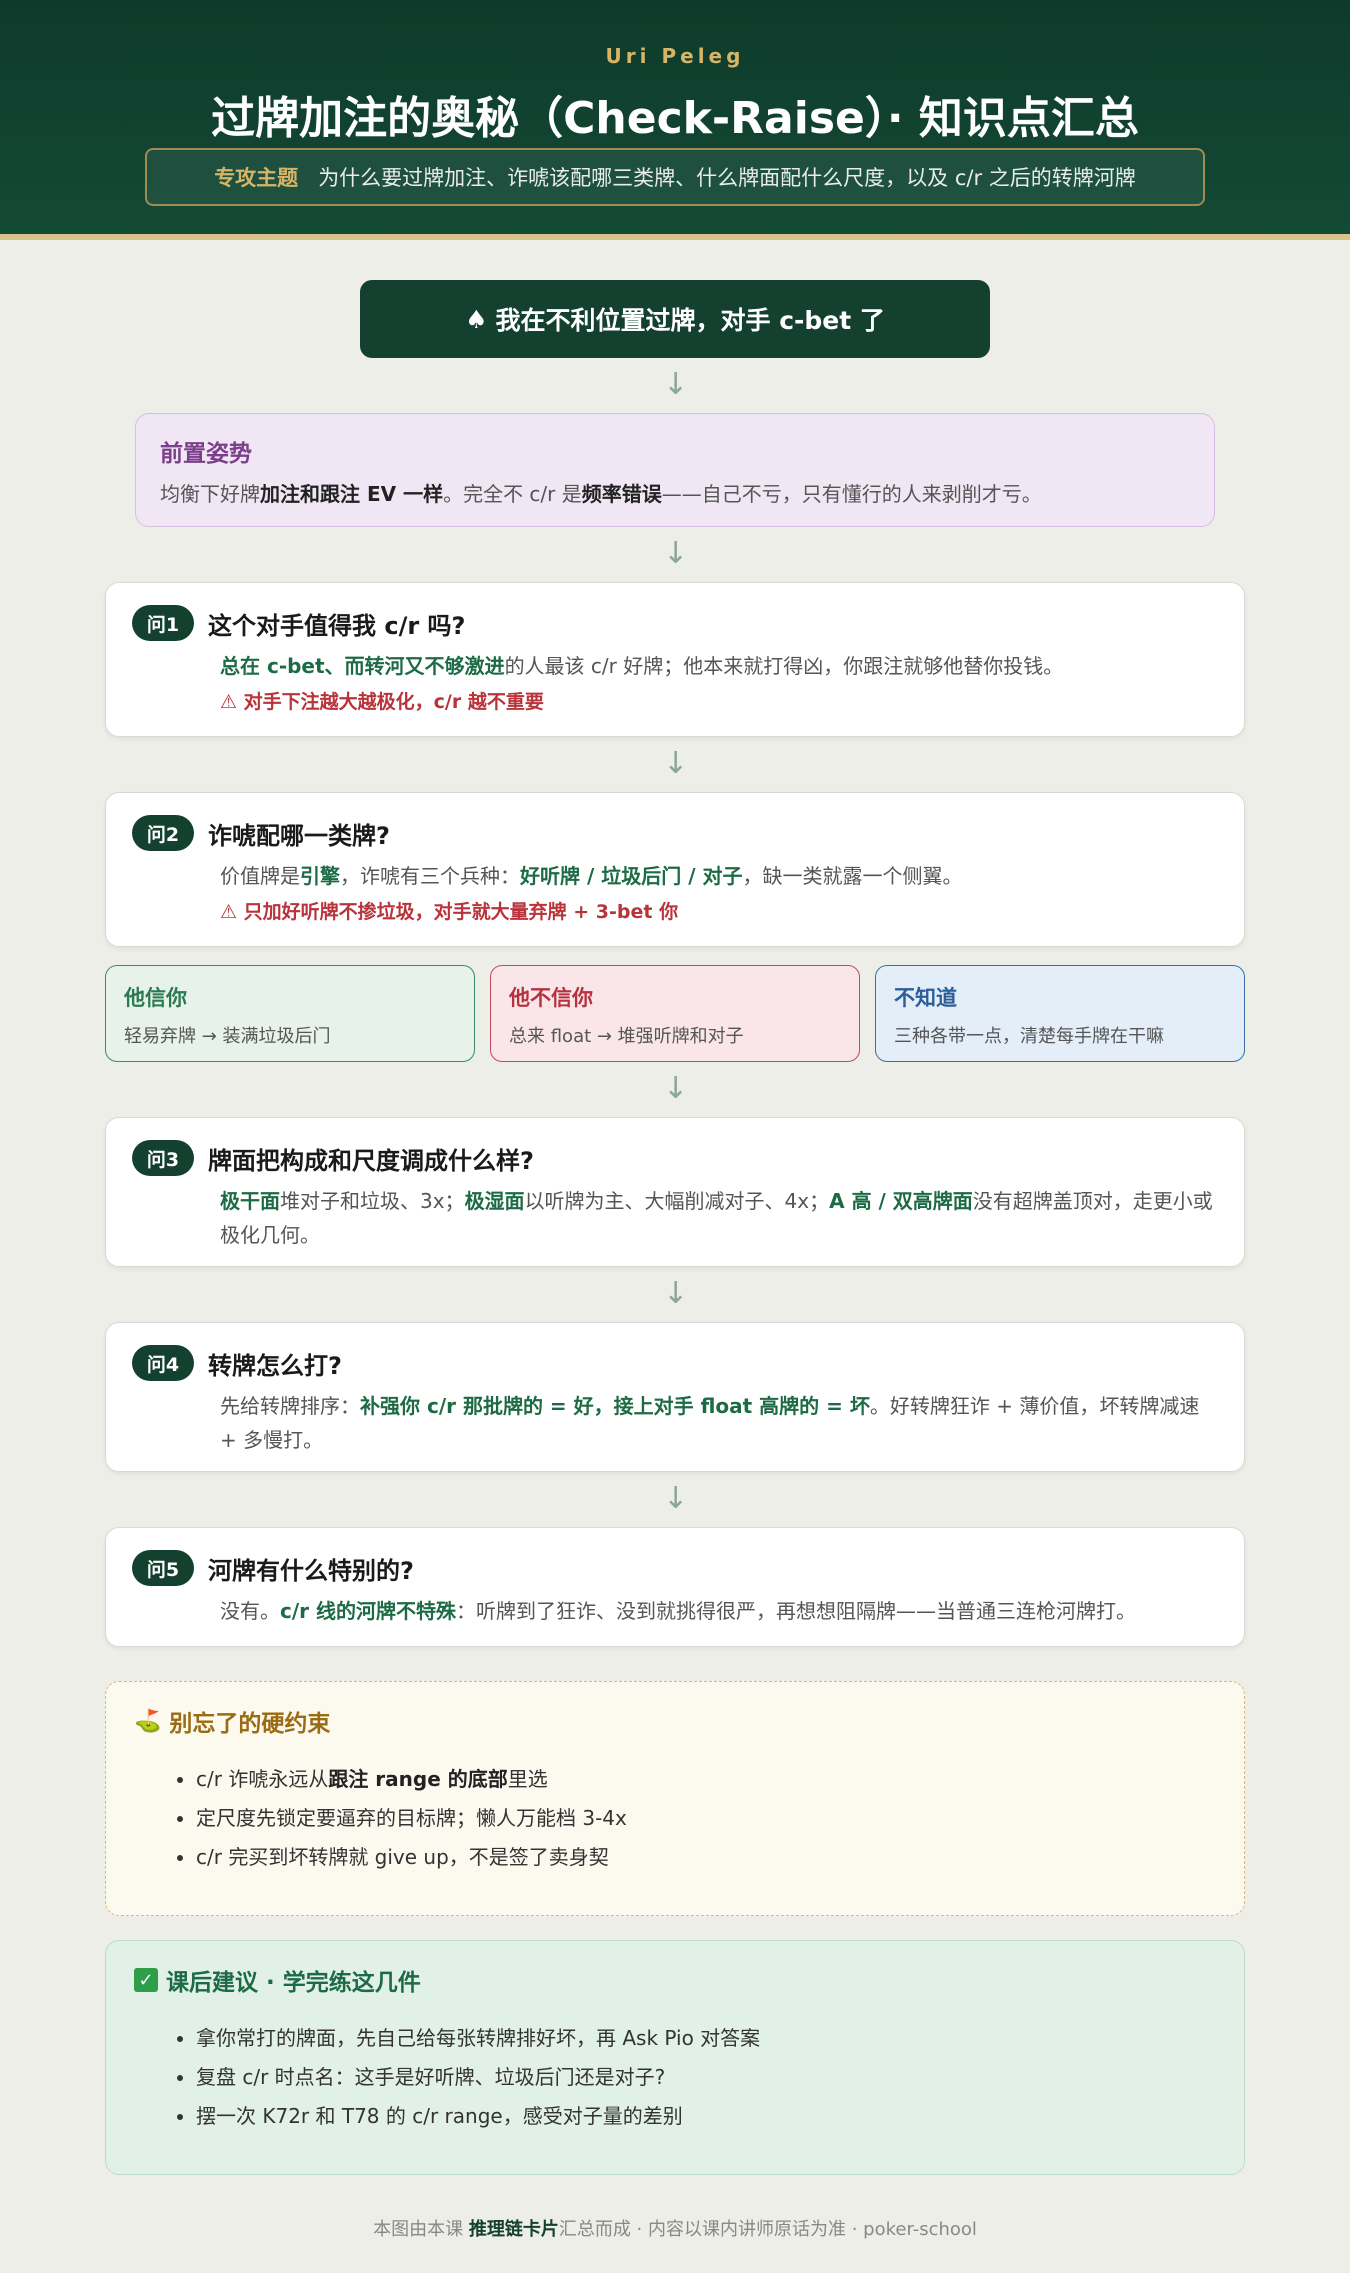 Image resolution: width=1350 pixels, height=2273 pixels. I want to click on flag-icon: ⛳, so click(148, 1721).